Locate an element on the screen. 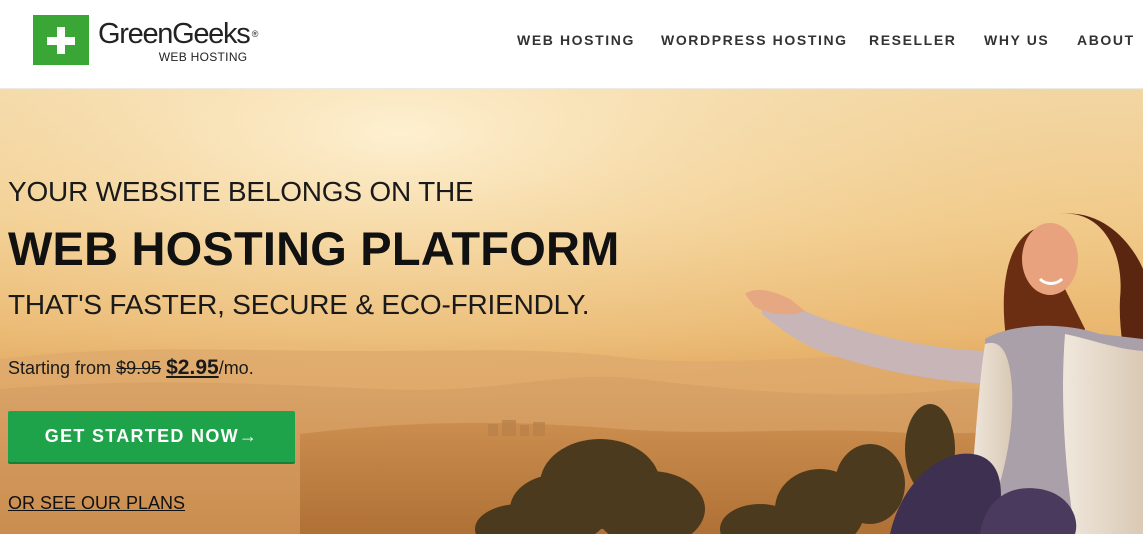 The height and width of the screenshot is (534, 1143). price-suffix: /mo. is located at coordinates (236, 368).